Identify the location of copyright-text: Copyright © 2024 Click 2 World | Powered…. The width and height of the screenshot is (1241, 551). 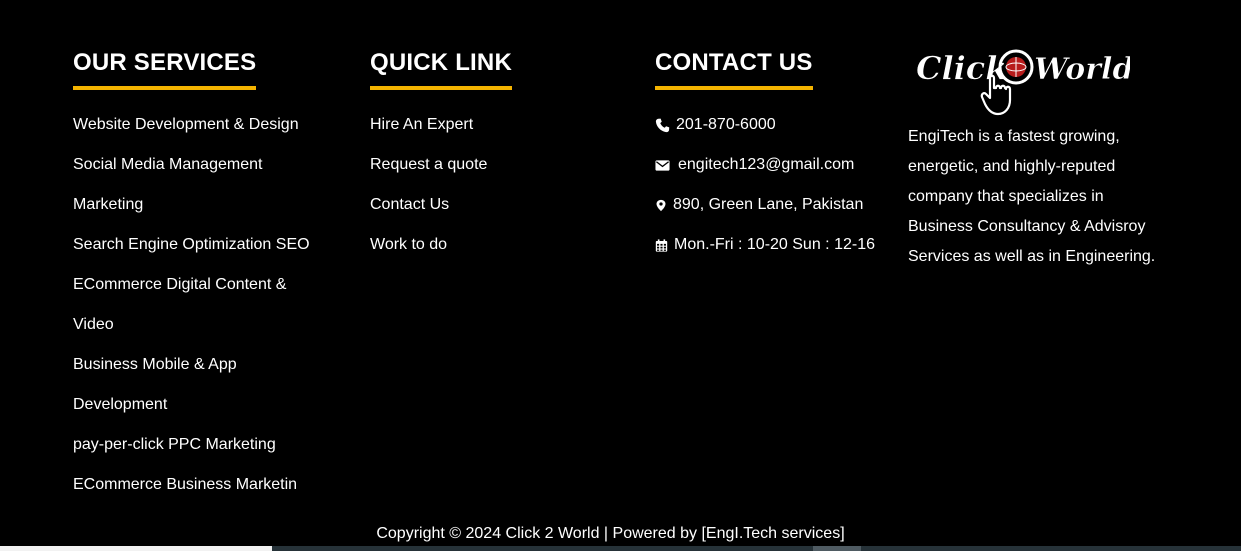
(610, 533).